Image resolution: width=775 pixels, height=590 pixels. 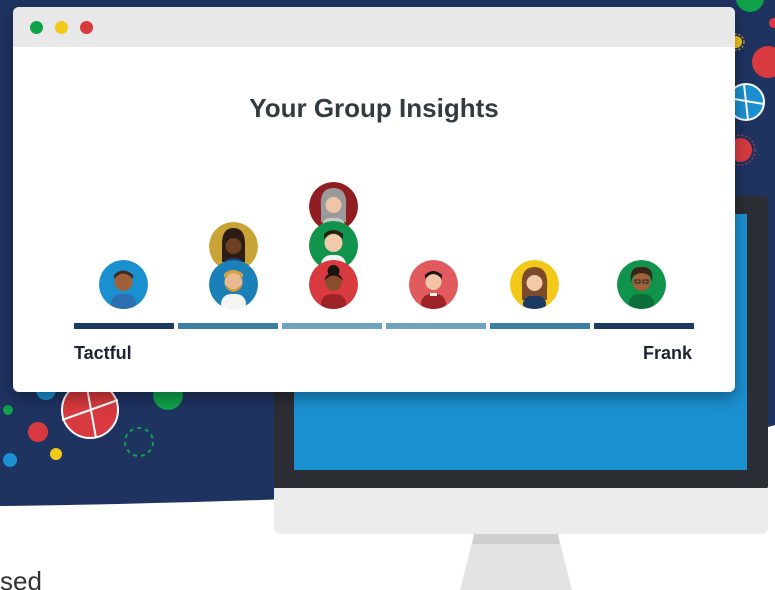 I want to click on scale-right-label: Frank, so click(x=667, y=353).